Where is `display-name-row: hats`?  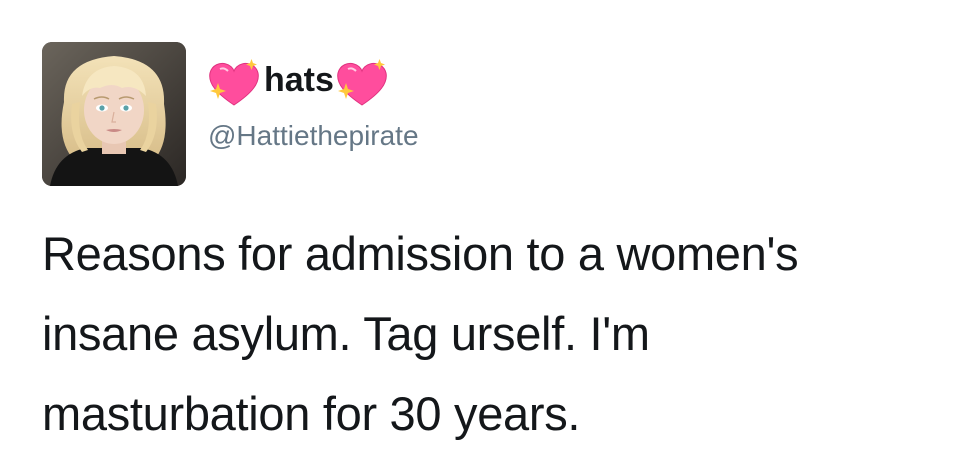 display-name-row: hats is located at coordinates (312, 84).